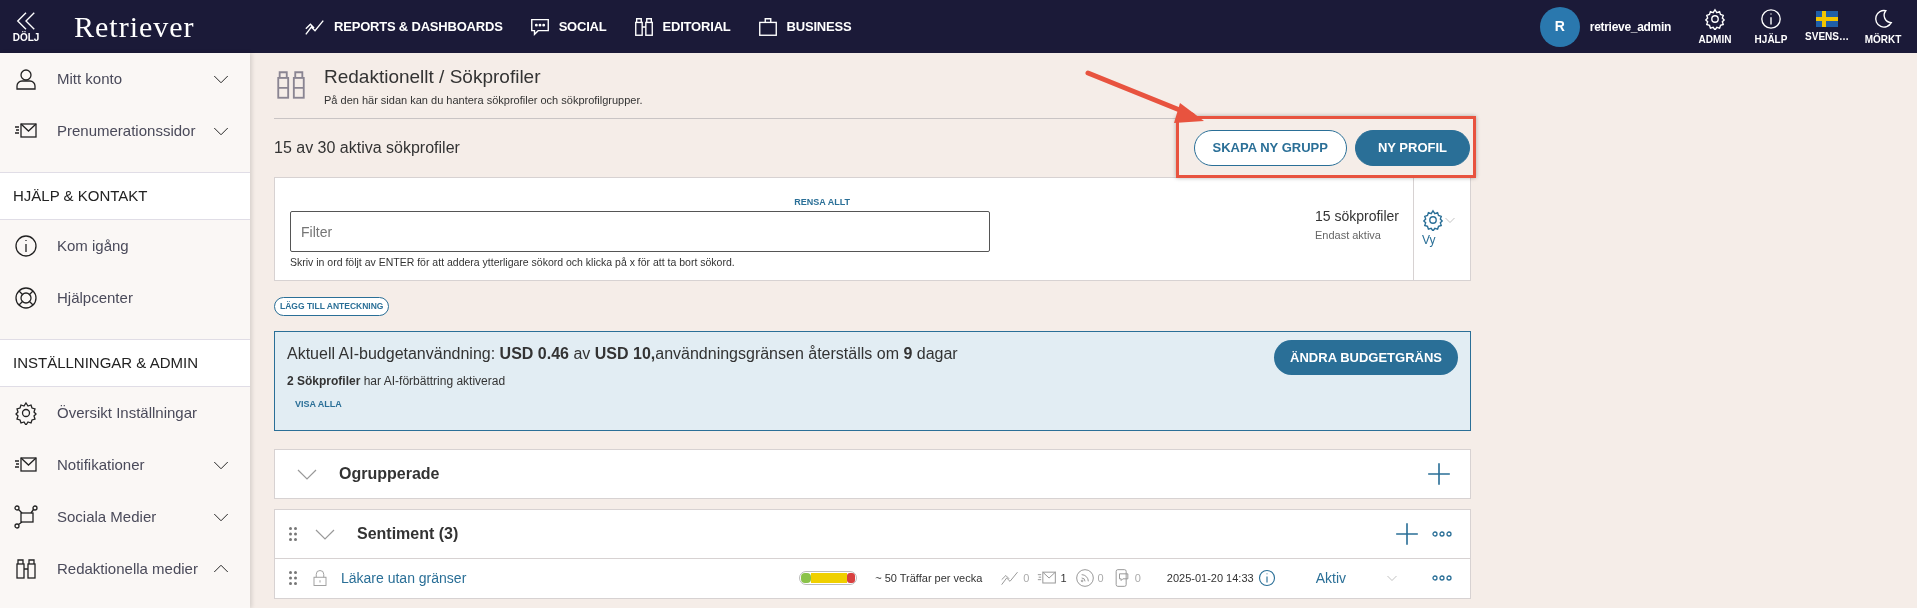  I want to click on sentiment-bar, so click(828, 578).